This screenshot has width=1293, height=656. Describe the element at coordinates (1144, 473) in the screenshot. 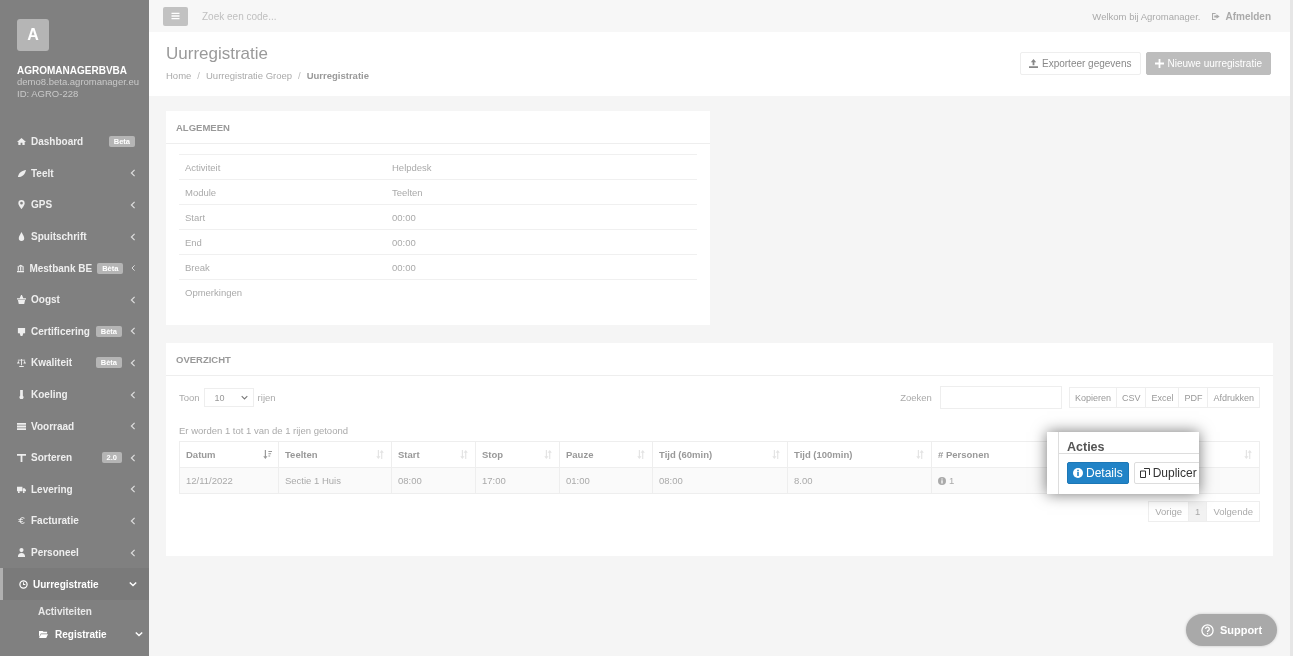

I see `copy-icon` at that location.